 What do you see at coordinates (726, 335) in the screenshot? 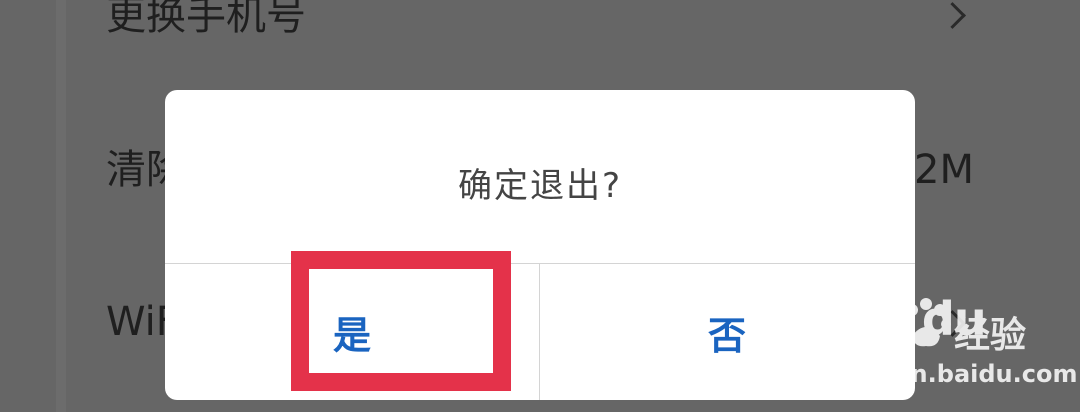
I see `cancel-button-label: 否` at bounding box center [726, 335].